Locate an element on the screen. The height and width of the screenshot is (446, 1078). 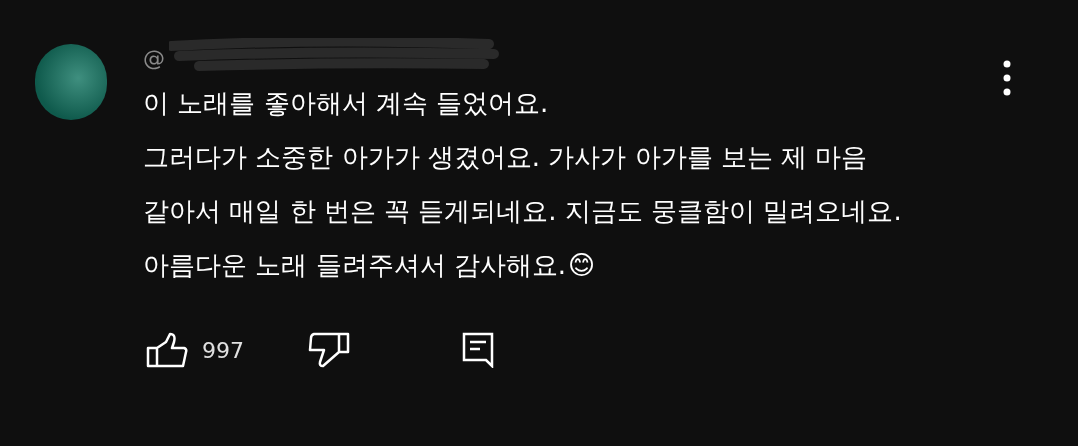
thumbs-up-icon is located at coordinates (167, 350).